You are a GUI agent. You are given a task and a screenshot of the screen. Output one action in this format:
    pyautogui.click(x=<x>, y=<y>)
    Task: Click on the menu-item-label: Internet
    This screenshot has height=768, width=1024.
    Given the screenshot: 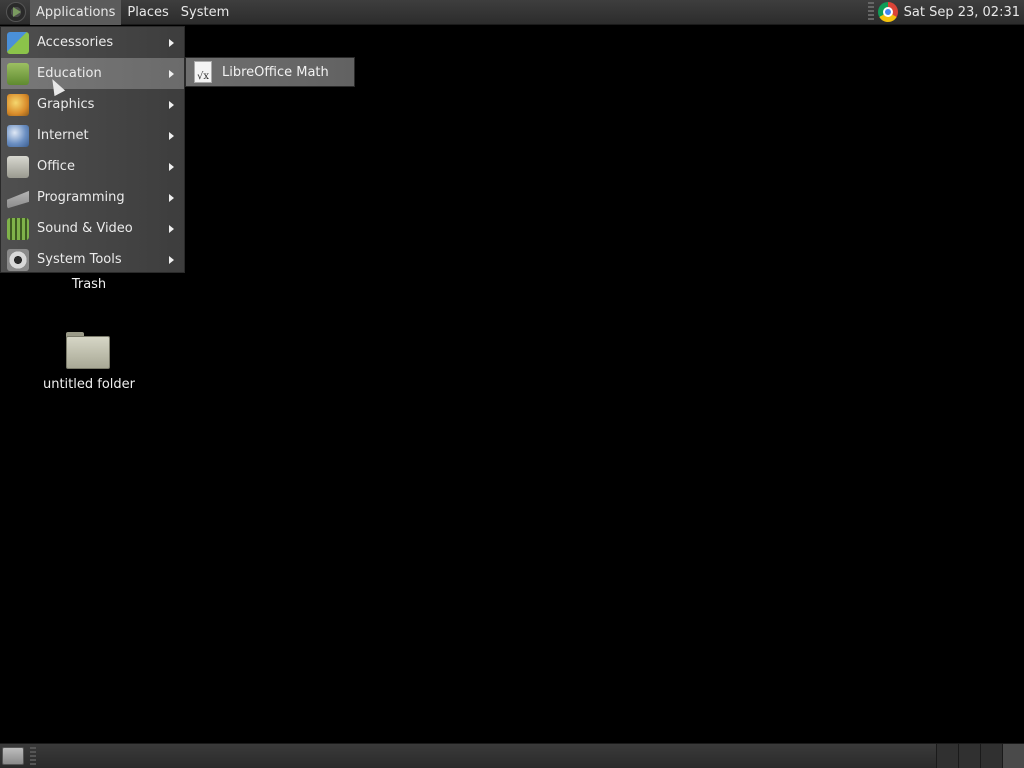 What is the action you would take?
    pyautogui.click(x=63, y=135)
    